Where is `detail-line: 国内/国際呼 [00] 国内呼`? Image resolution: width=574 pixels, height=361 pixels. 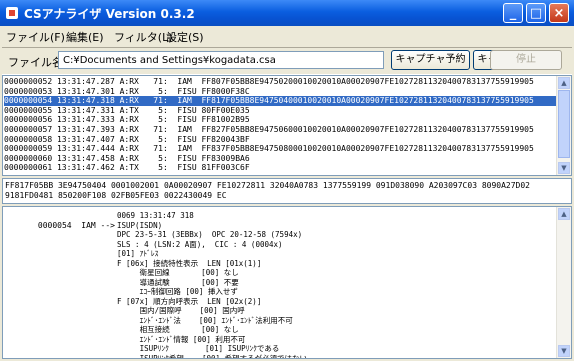
detail-line: 国内/国際呼 [00] 国内呼 is located at coordinates (181, 310).